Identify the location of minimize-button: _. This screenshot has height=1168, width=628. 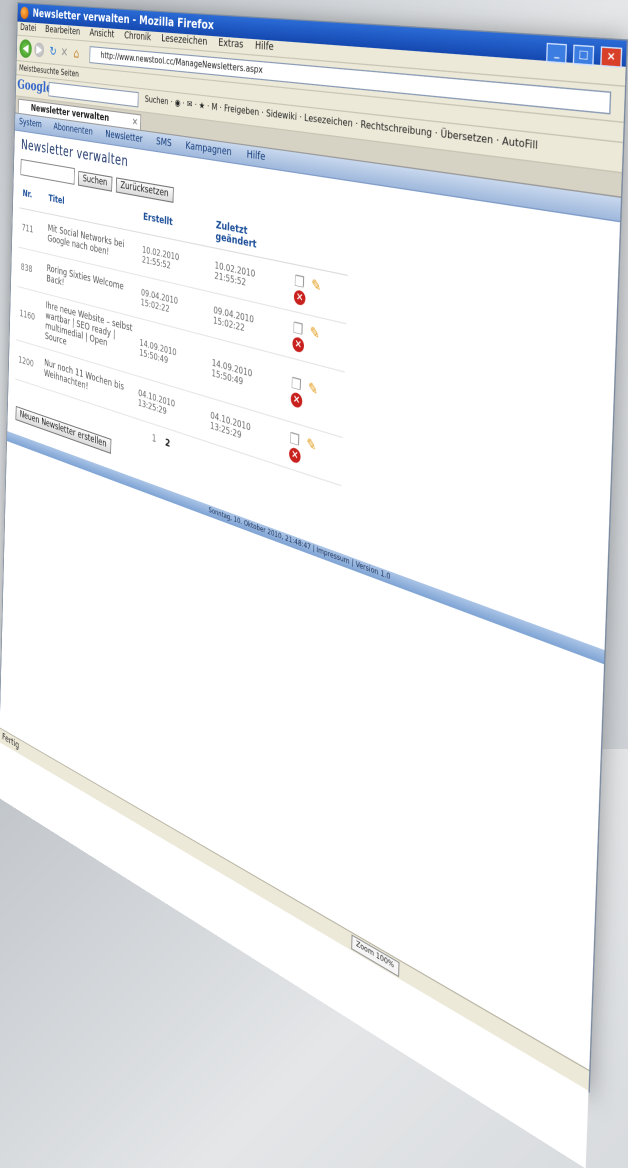
(556, 53).